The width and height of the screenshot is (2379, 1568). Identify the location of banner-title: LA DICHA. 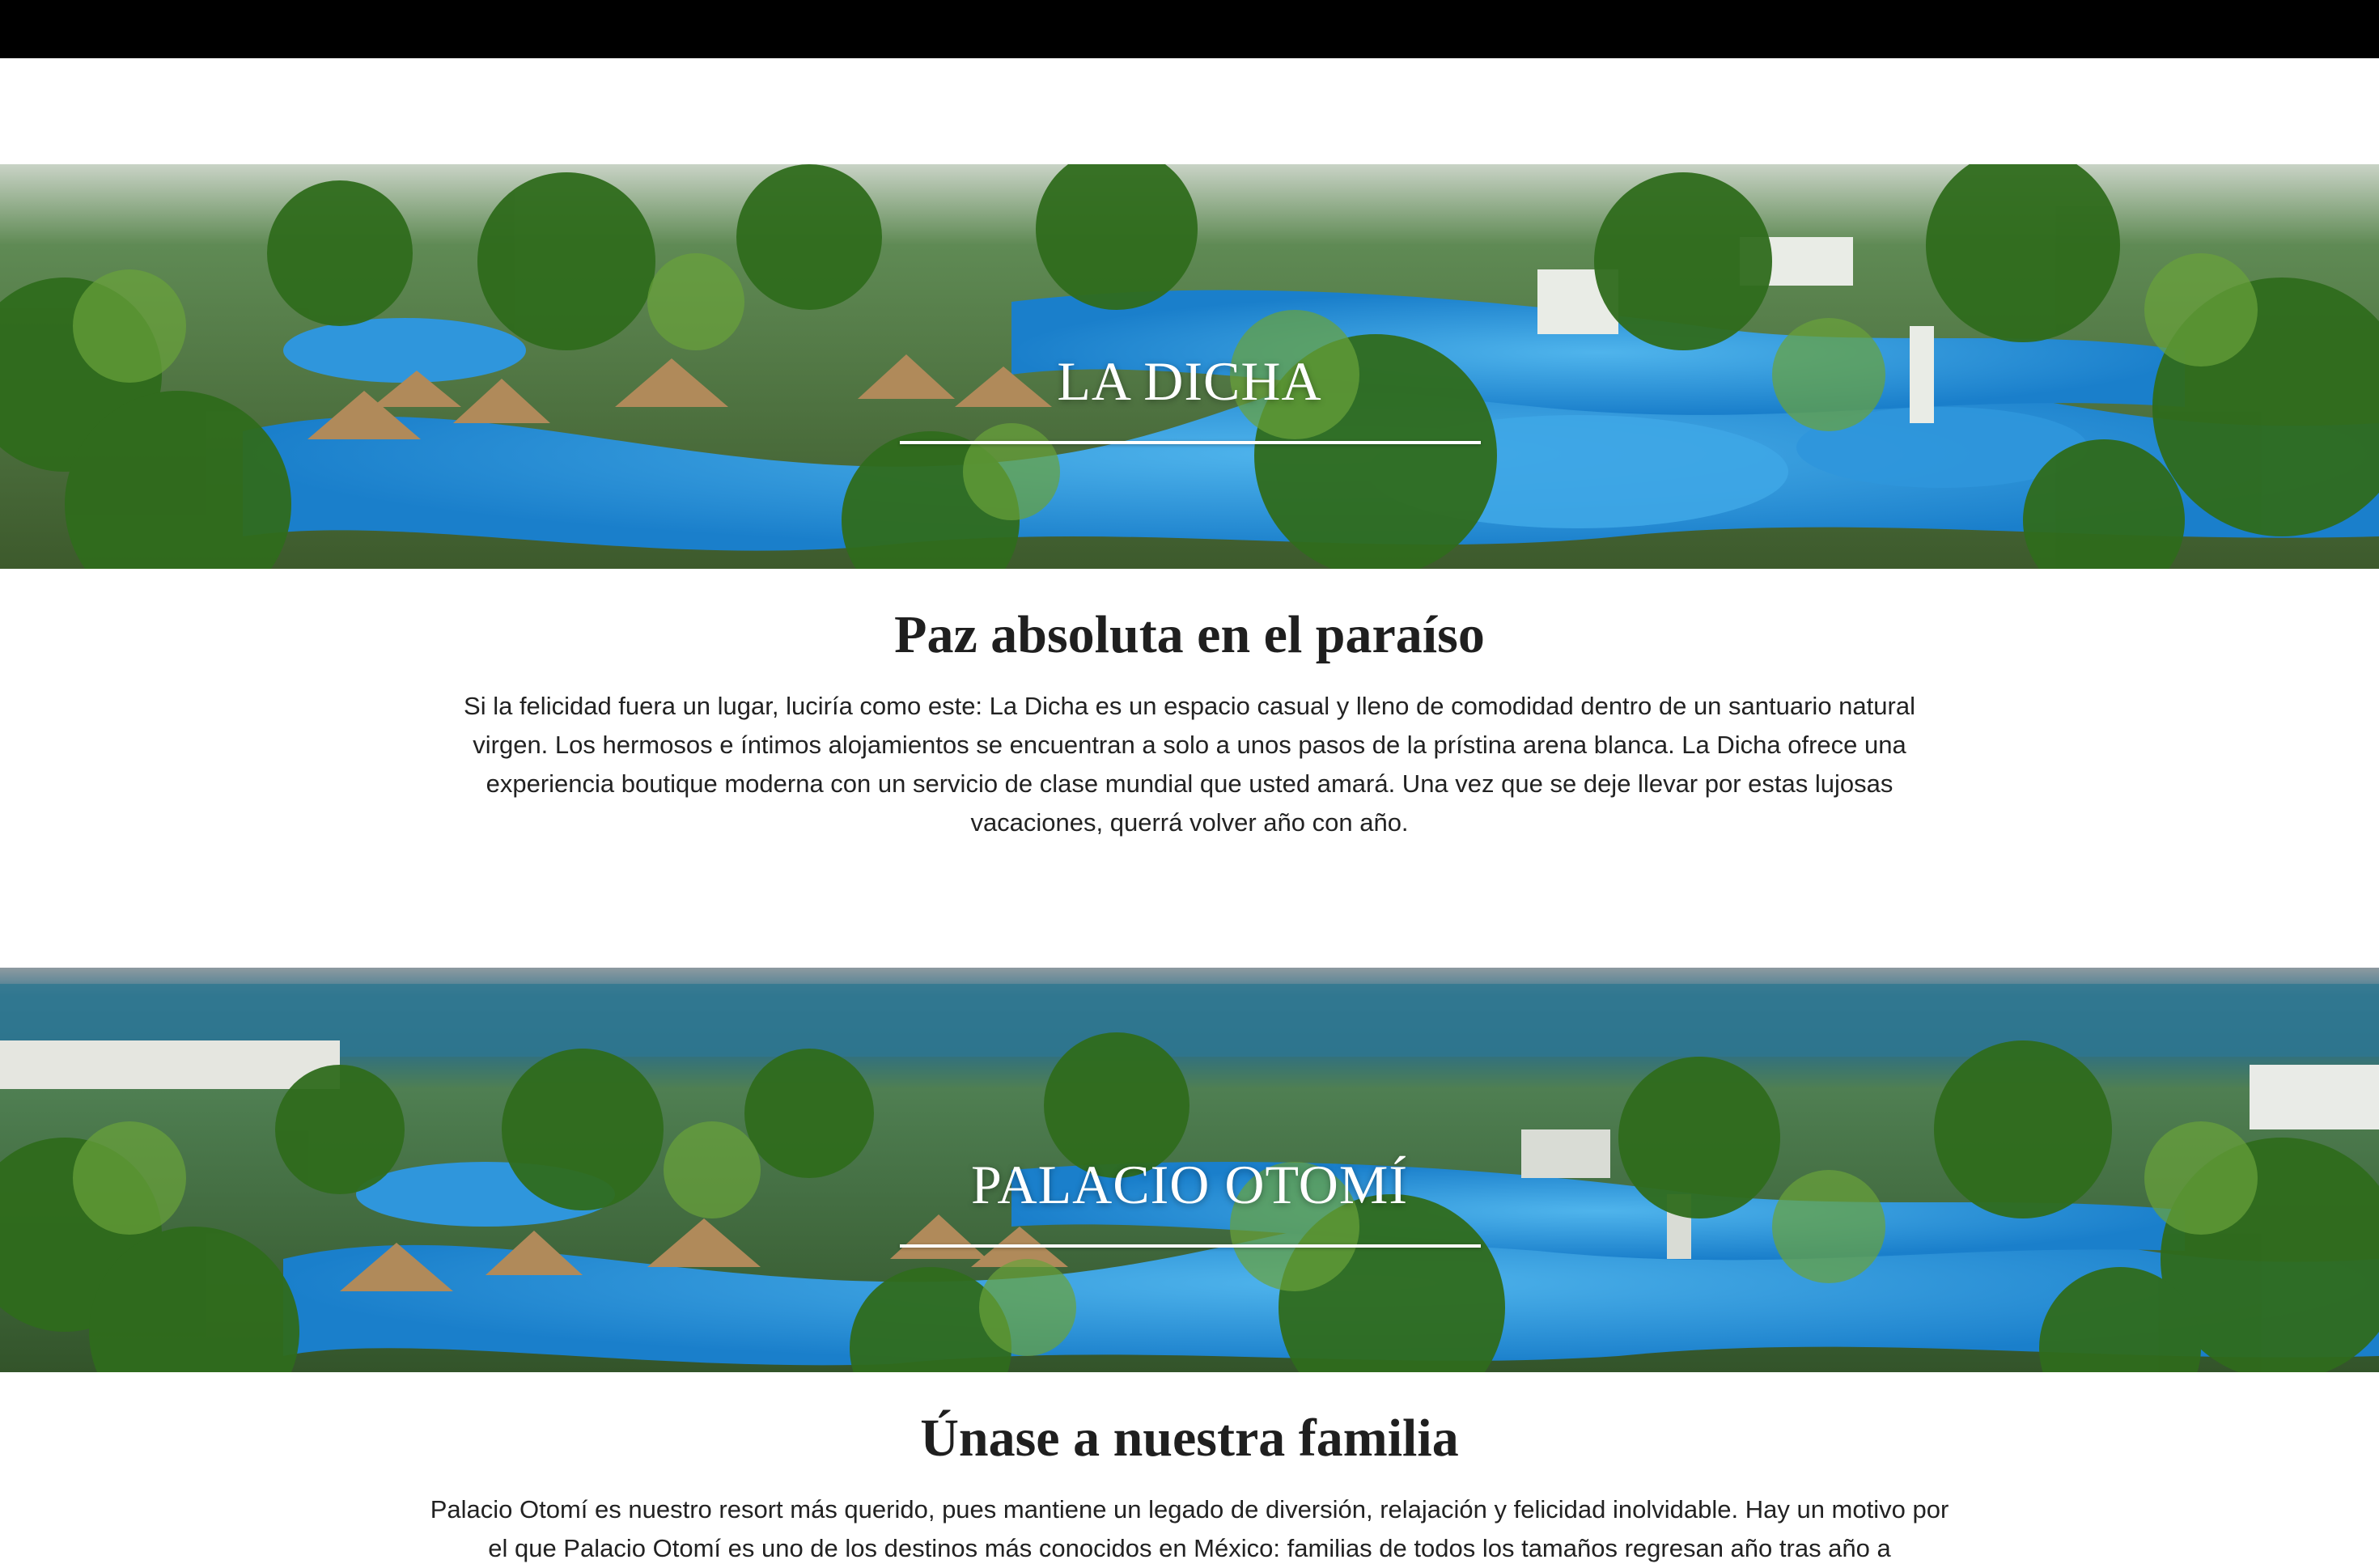
(1189, 381).